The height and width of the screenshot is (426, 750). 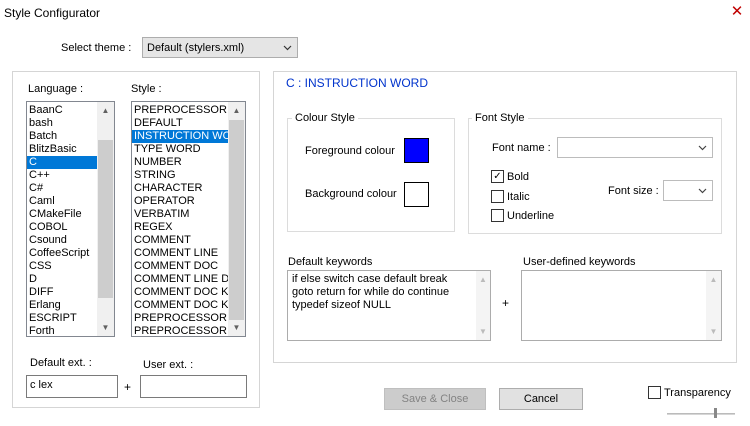 I want to click on font-size-label: Font size :, so click(x=633, y=191).